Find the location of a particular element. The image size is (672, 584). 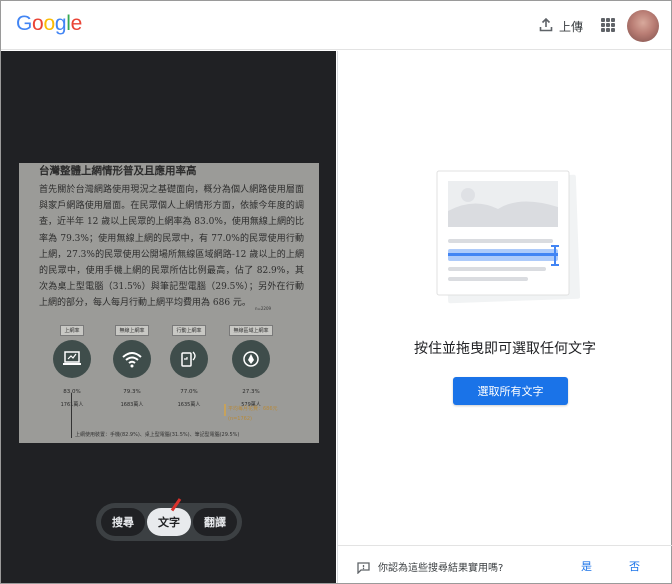

translate-mode-button: 翻譯 is located at coordinates (215, 522).